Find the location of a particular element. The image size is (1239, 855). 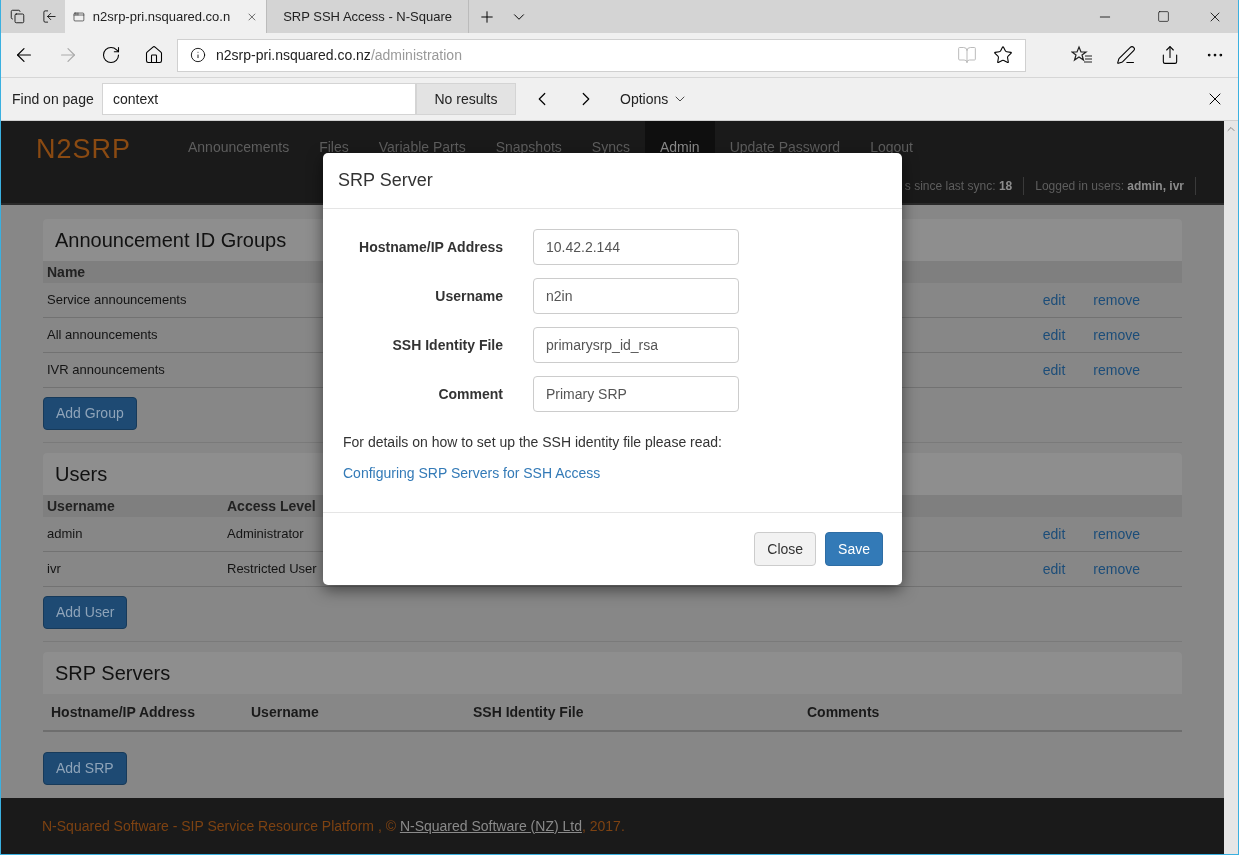

find-result: No results is located at coordinates (466, 99).